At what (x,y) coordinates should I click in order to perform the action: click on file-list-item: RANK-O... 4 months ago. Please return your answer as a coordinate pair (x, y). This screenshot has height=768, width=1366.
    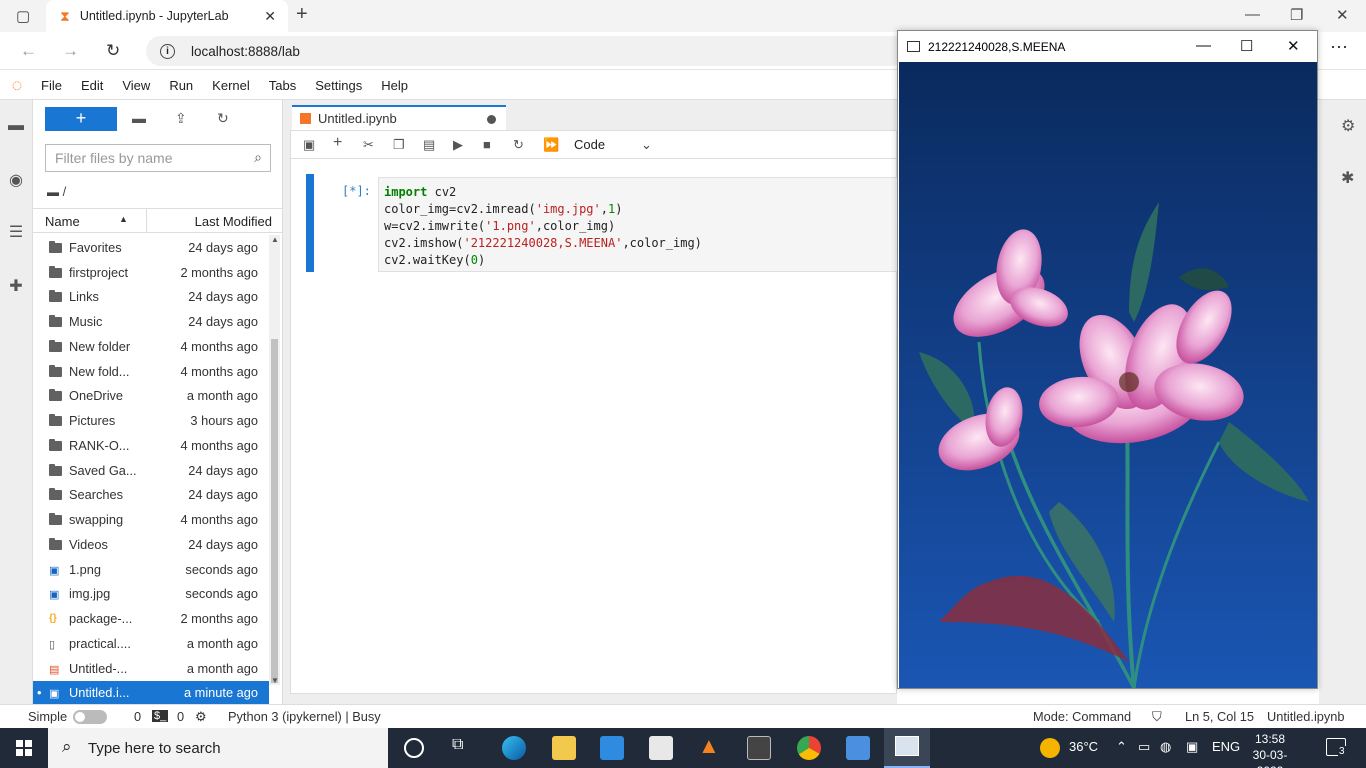
    Looking at the image, I should click on (151, 445).